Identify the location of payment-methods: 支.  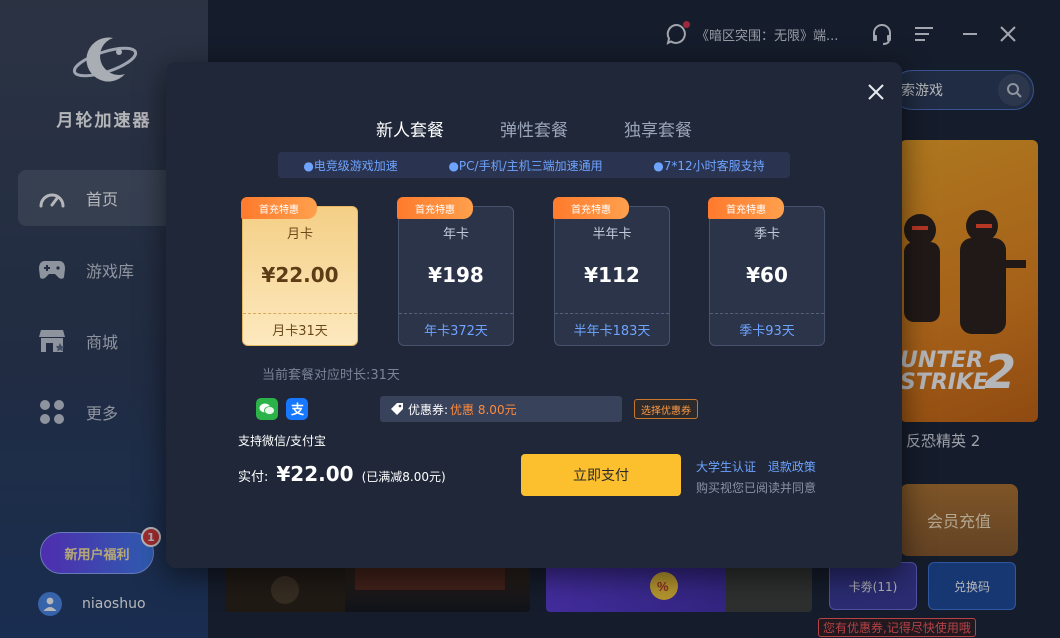
(286, 409).